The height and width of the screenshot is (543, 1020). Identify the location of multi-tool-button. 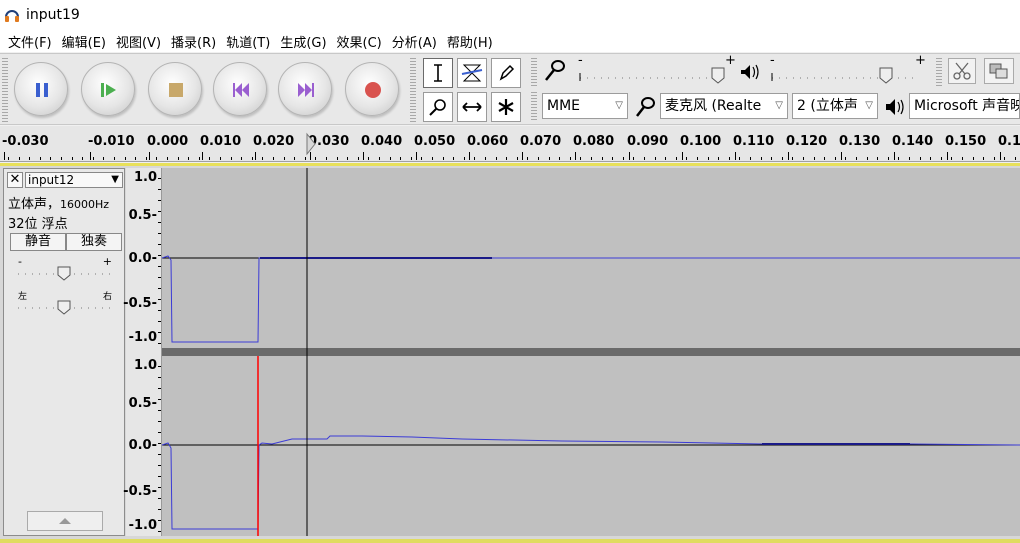
(506, 107).